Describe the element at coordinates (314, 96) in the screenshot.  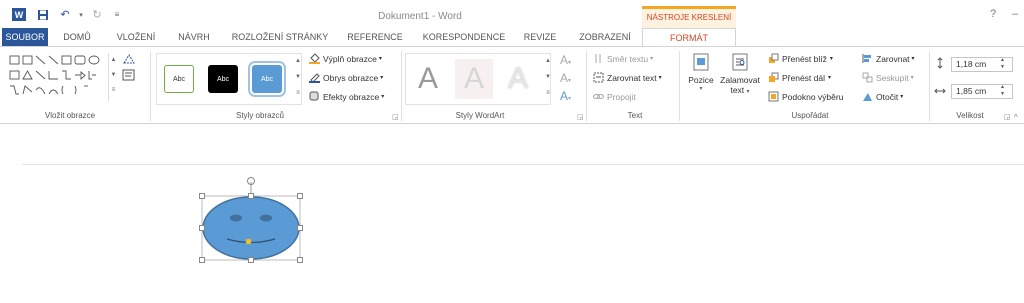
I see `effects-icon` at that location.